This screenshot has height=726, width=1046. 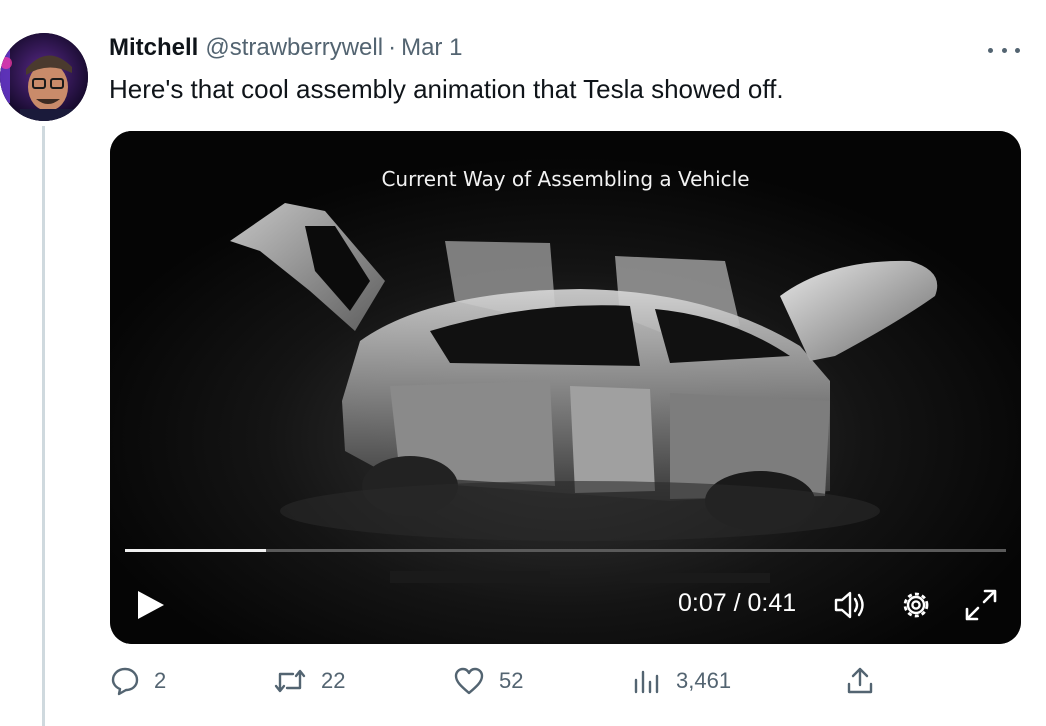 What do you see at coordinates (1004, 50) in the screenshot?
I see `more-horizontal-icon` at bounding box center [1004, 50].